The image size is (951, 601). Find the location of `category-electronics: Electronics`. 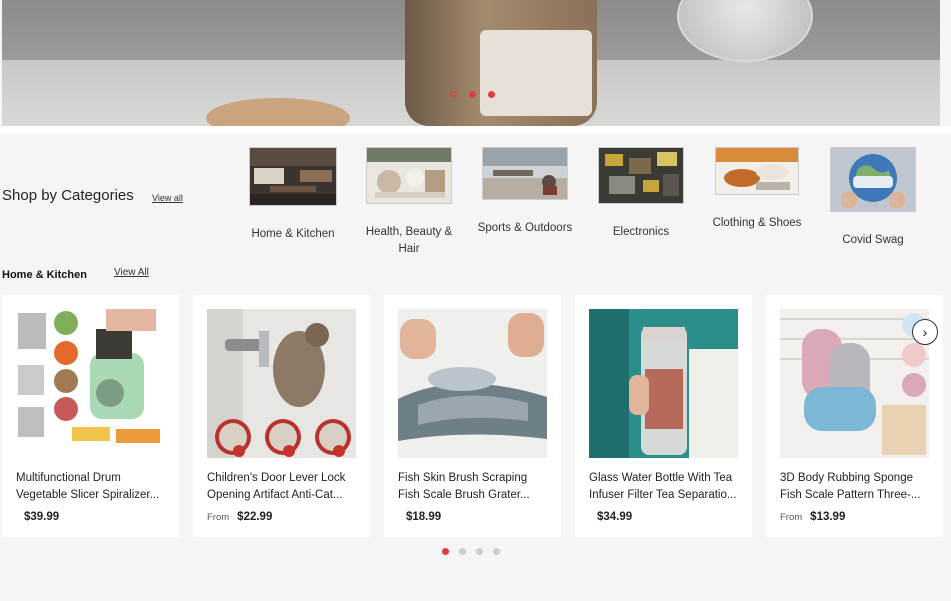

category-electronics: Electronics is located at coordinates (641, 194).